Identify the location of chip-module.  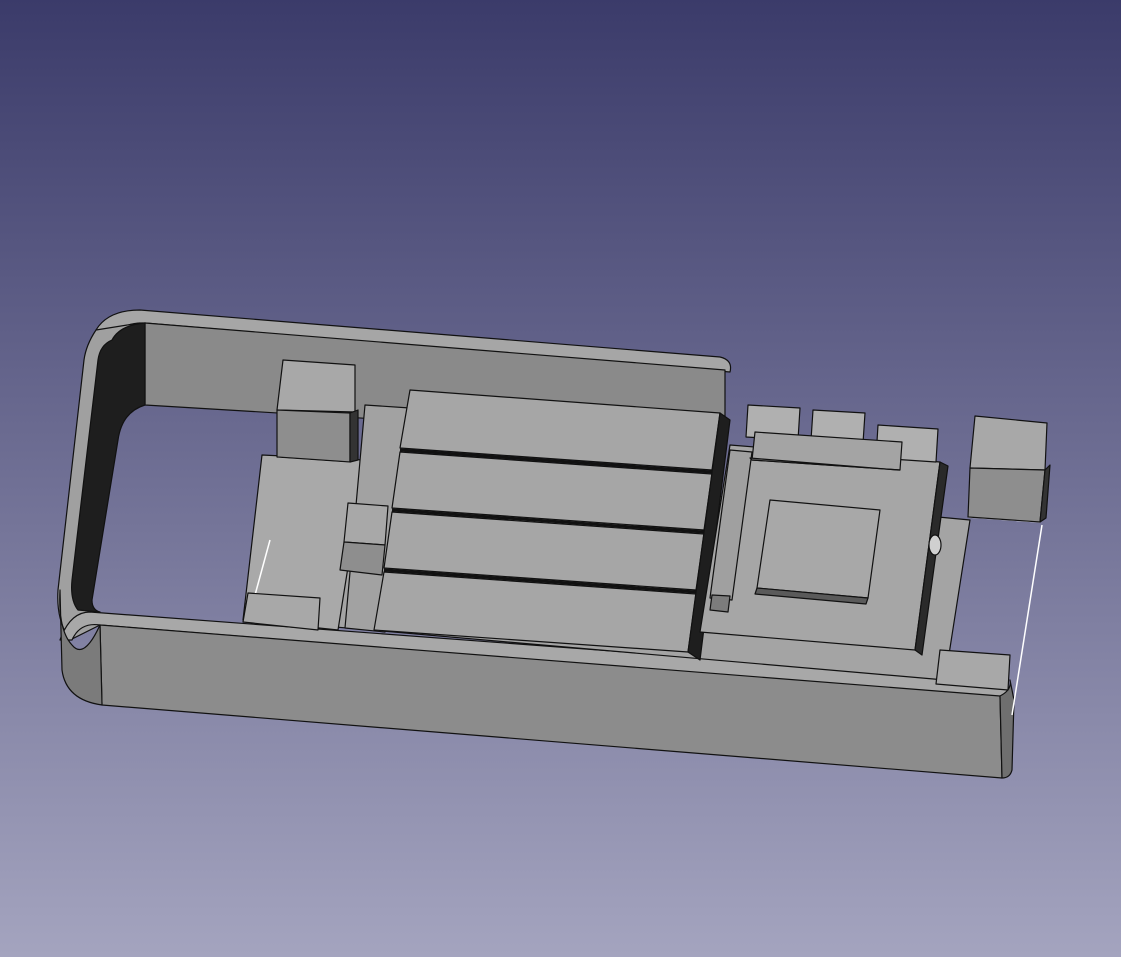
(817, 552).